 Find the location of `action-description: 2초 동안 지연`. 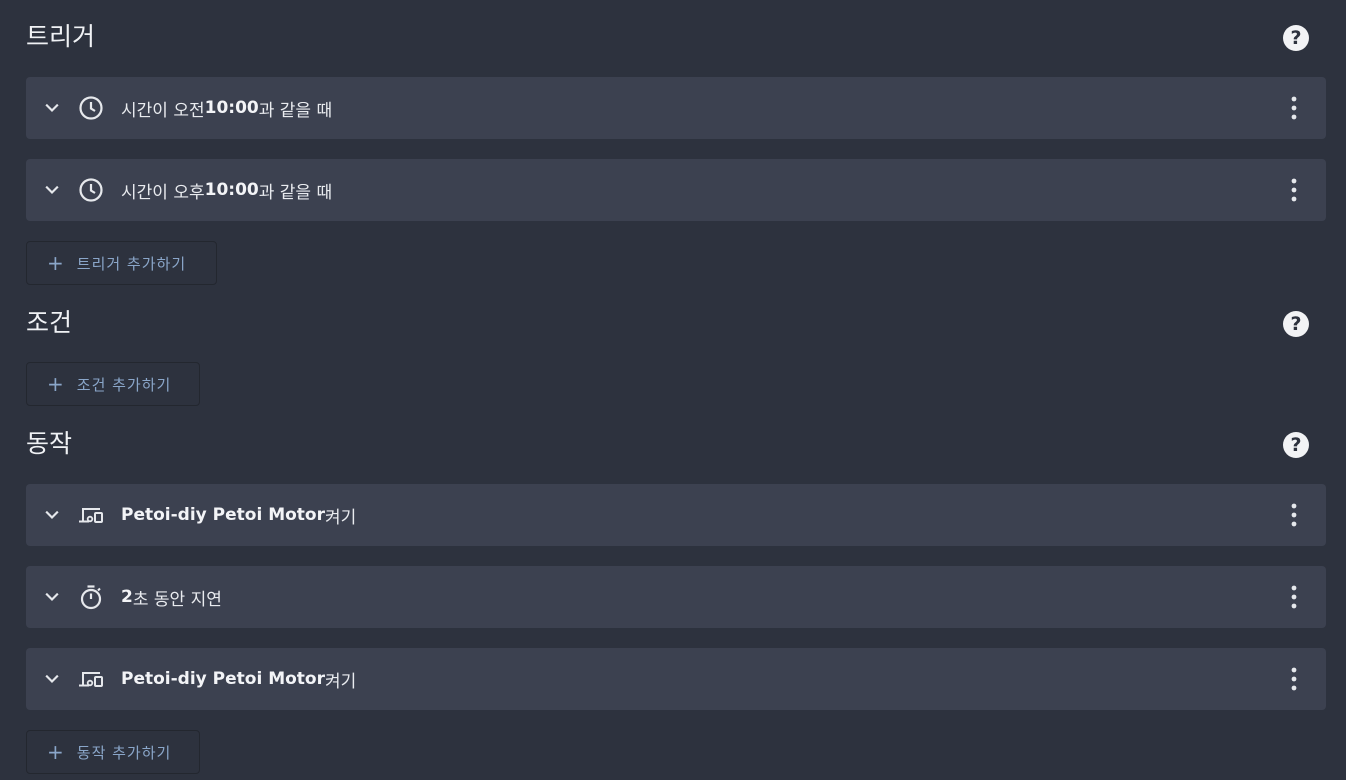

action-description: 2초 동안 지연 is located at coordinates (171, 598).